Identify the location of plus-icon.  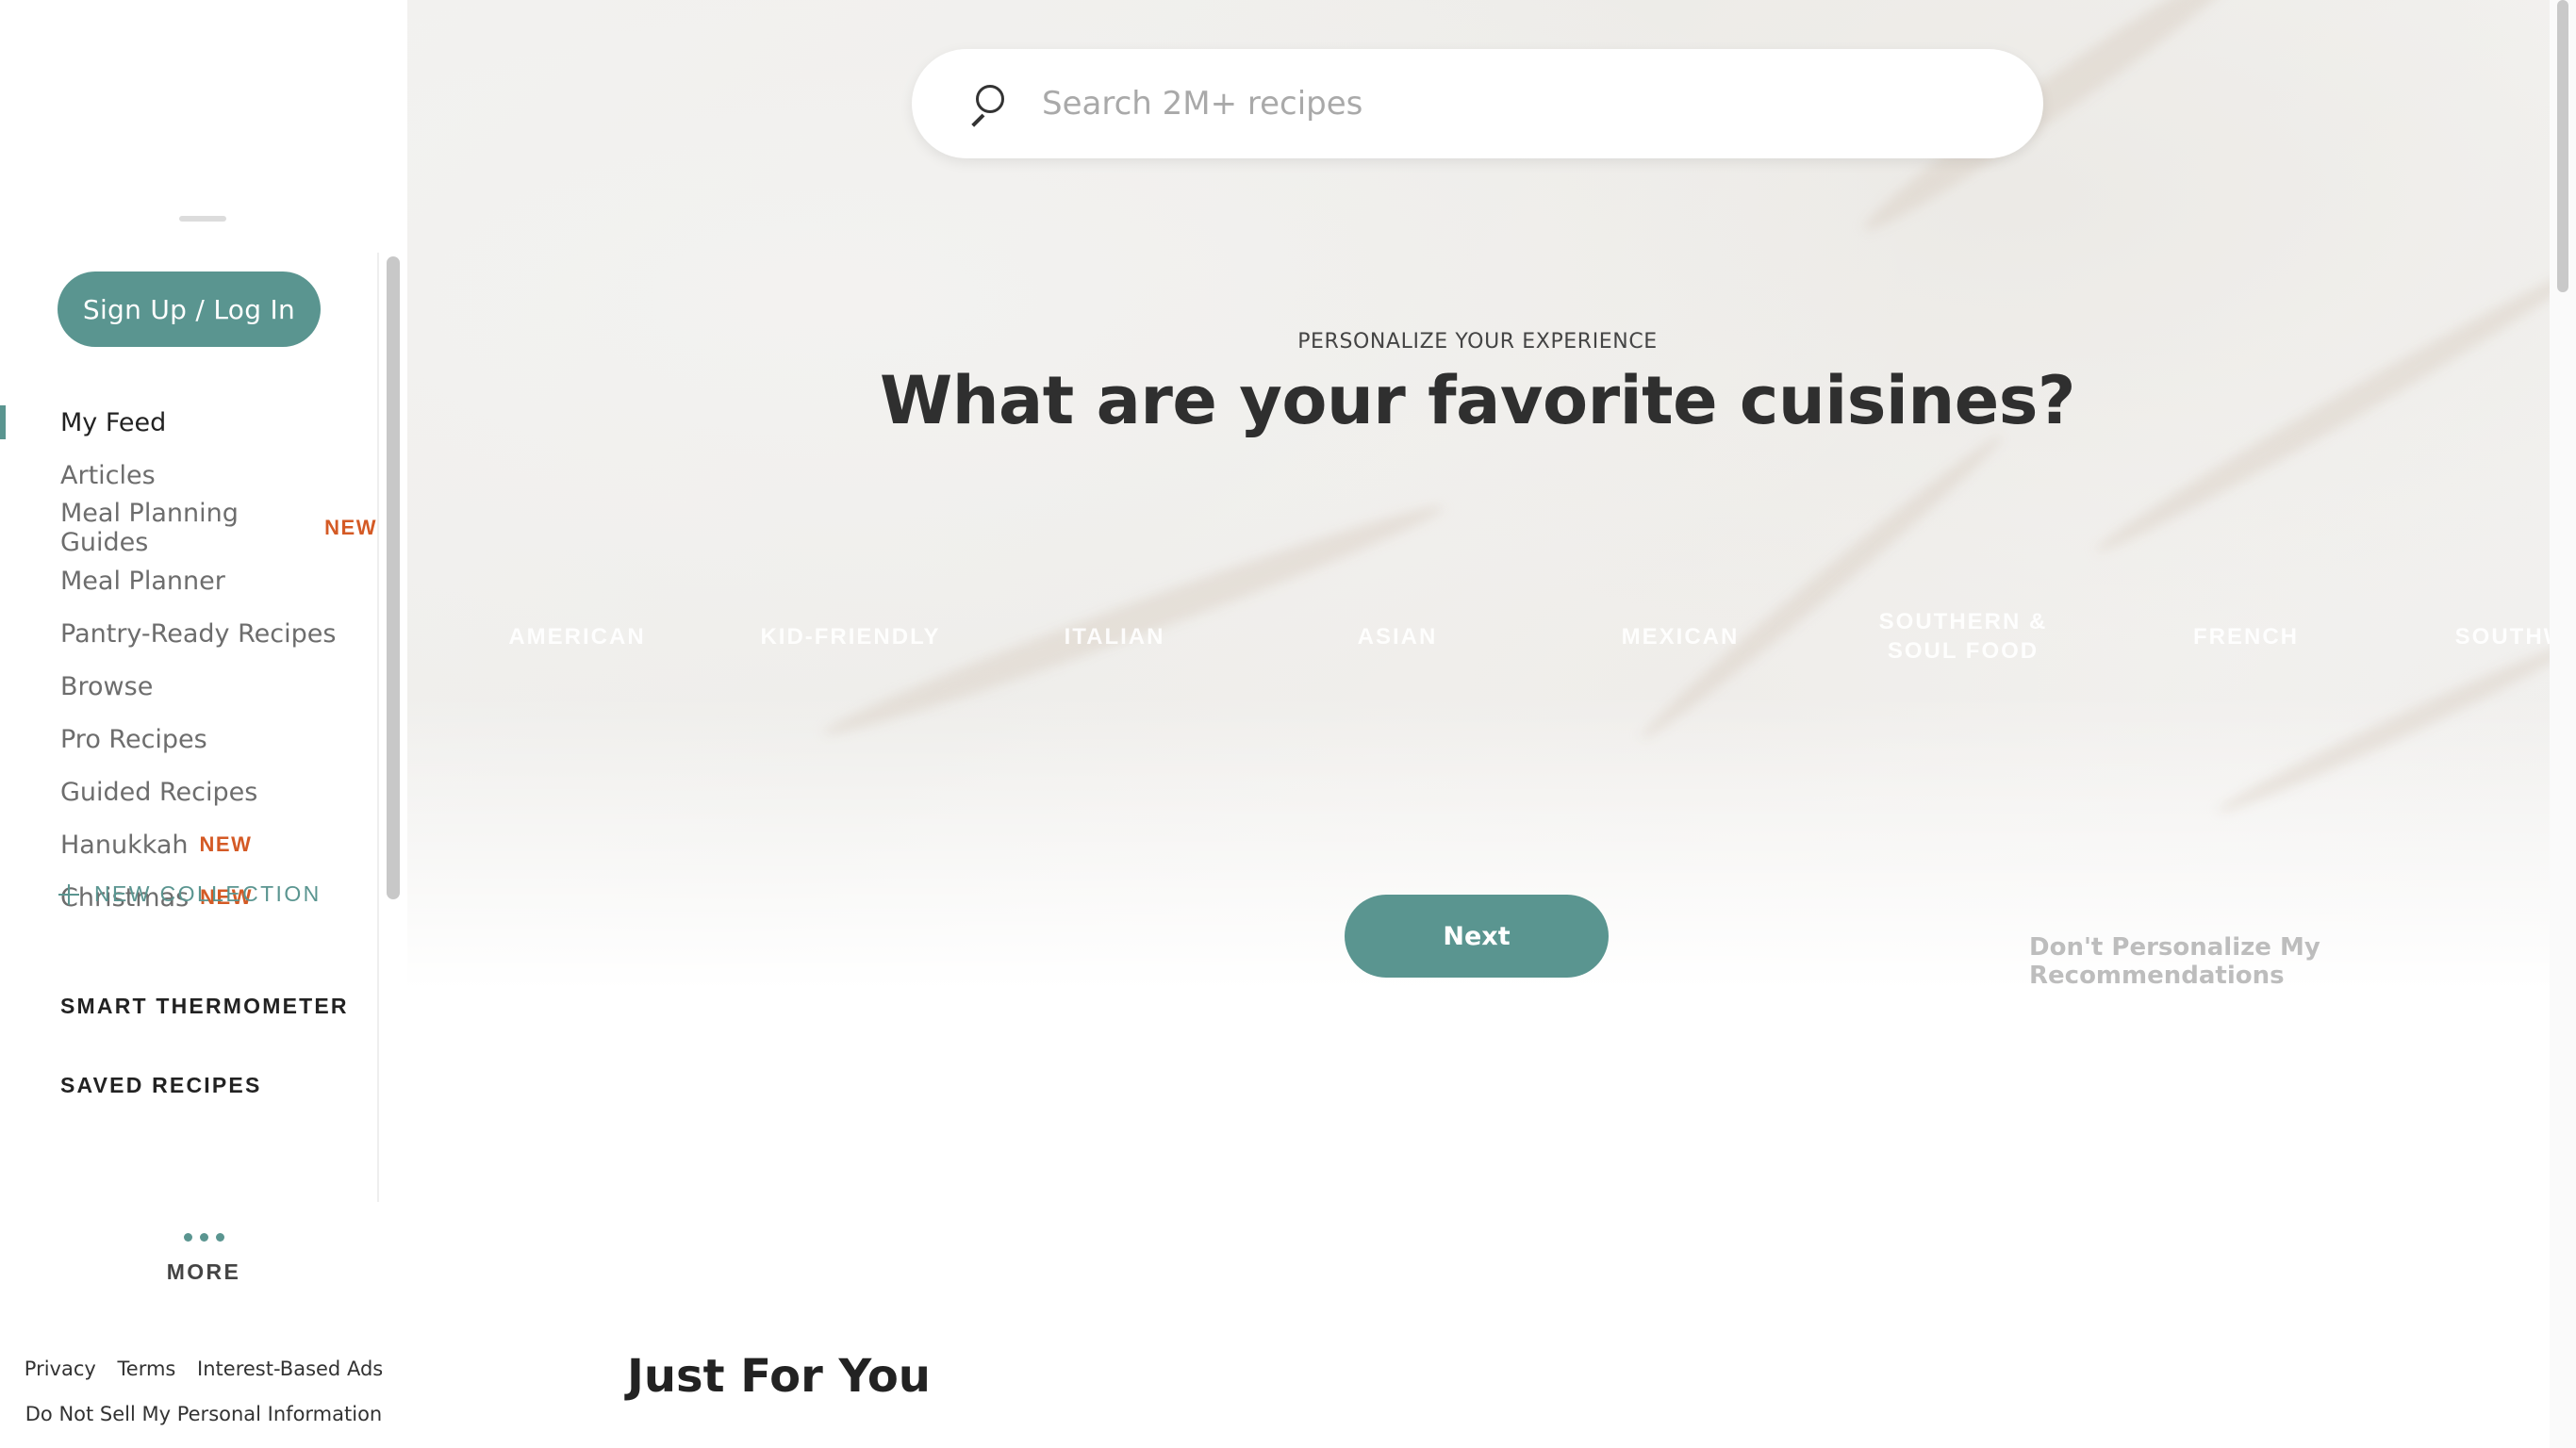
(68, 894).